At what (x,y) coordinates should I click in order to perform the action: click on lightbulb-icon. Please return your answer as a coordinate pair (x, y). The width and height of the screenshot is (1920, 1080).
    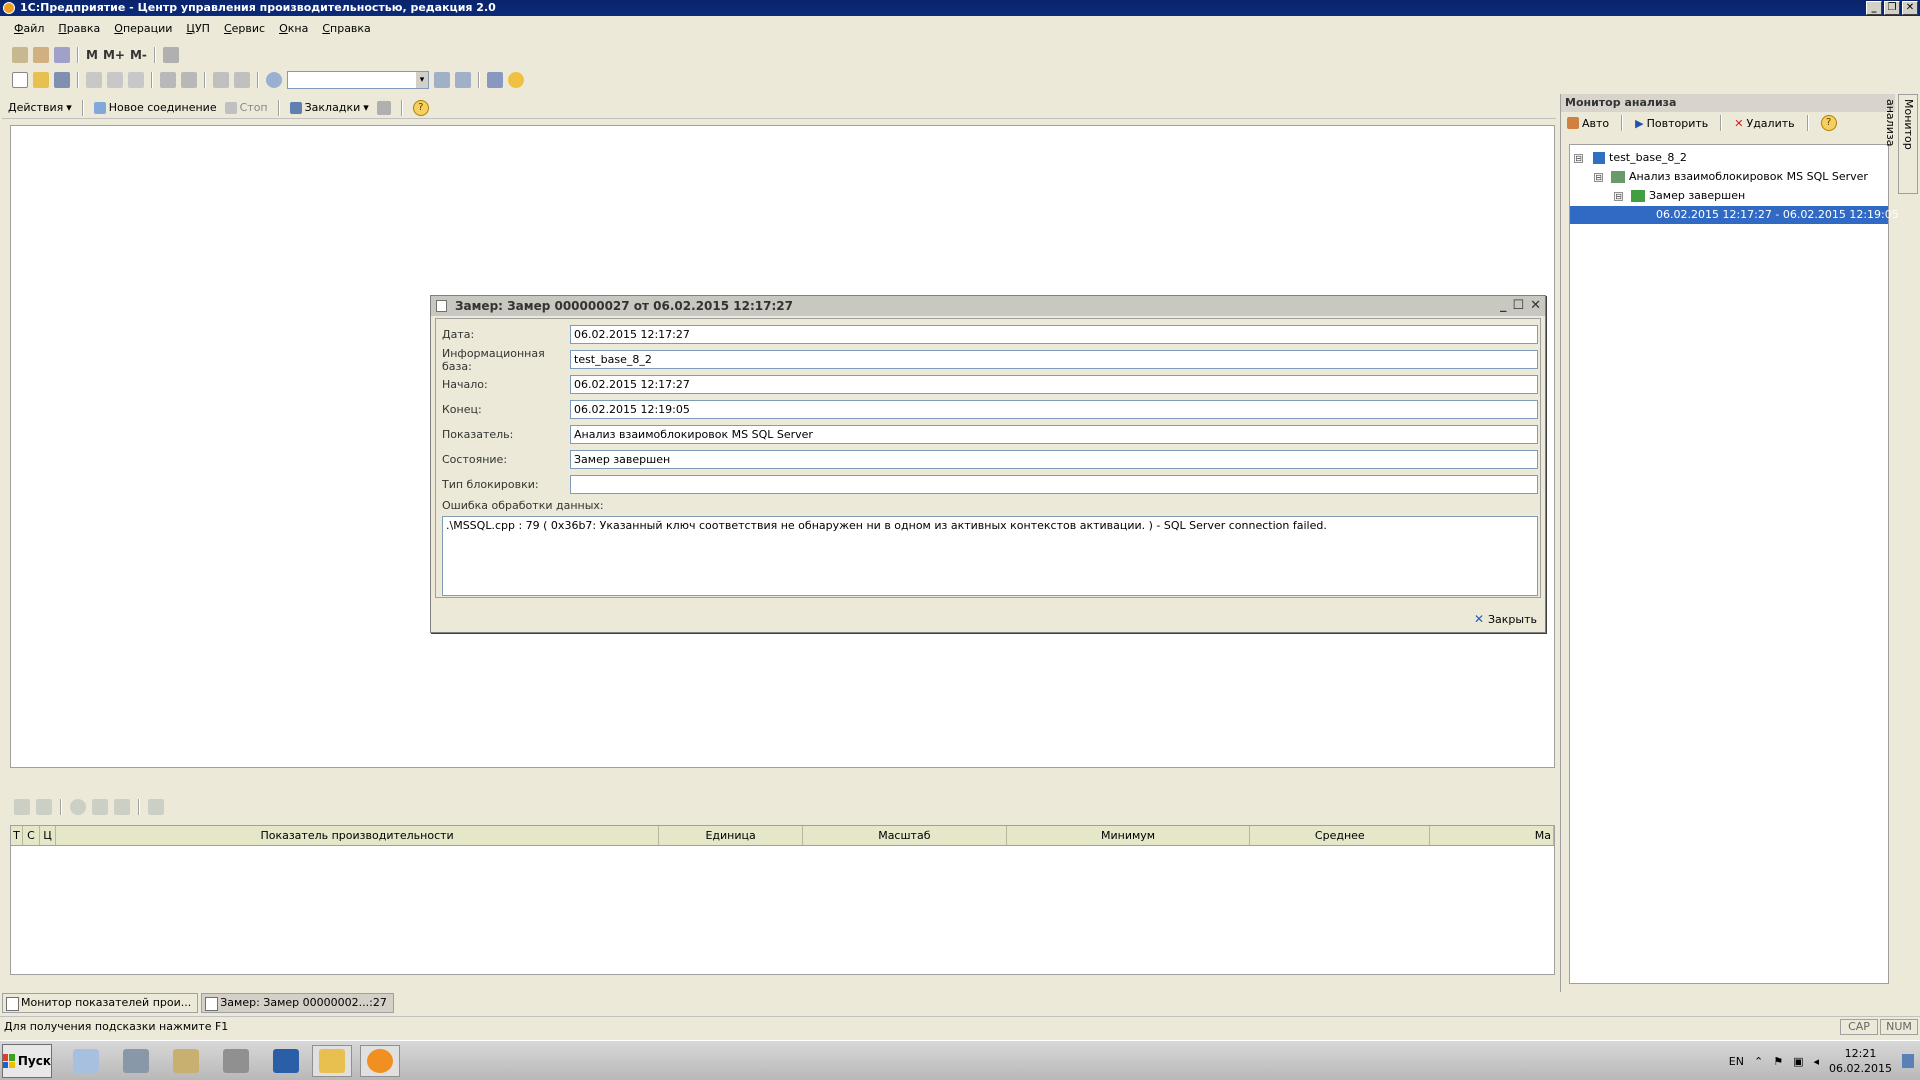
    Looking at the image, I should click on (156, 807).